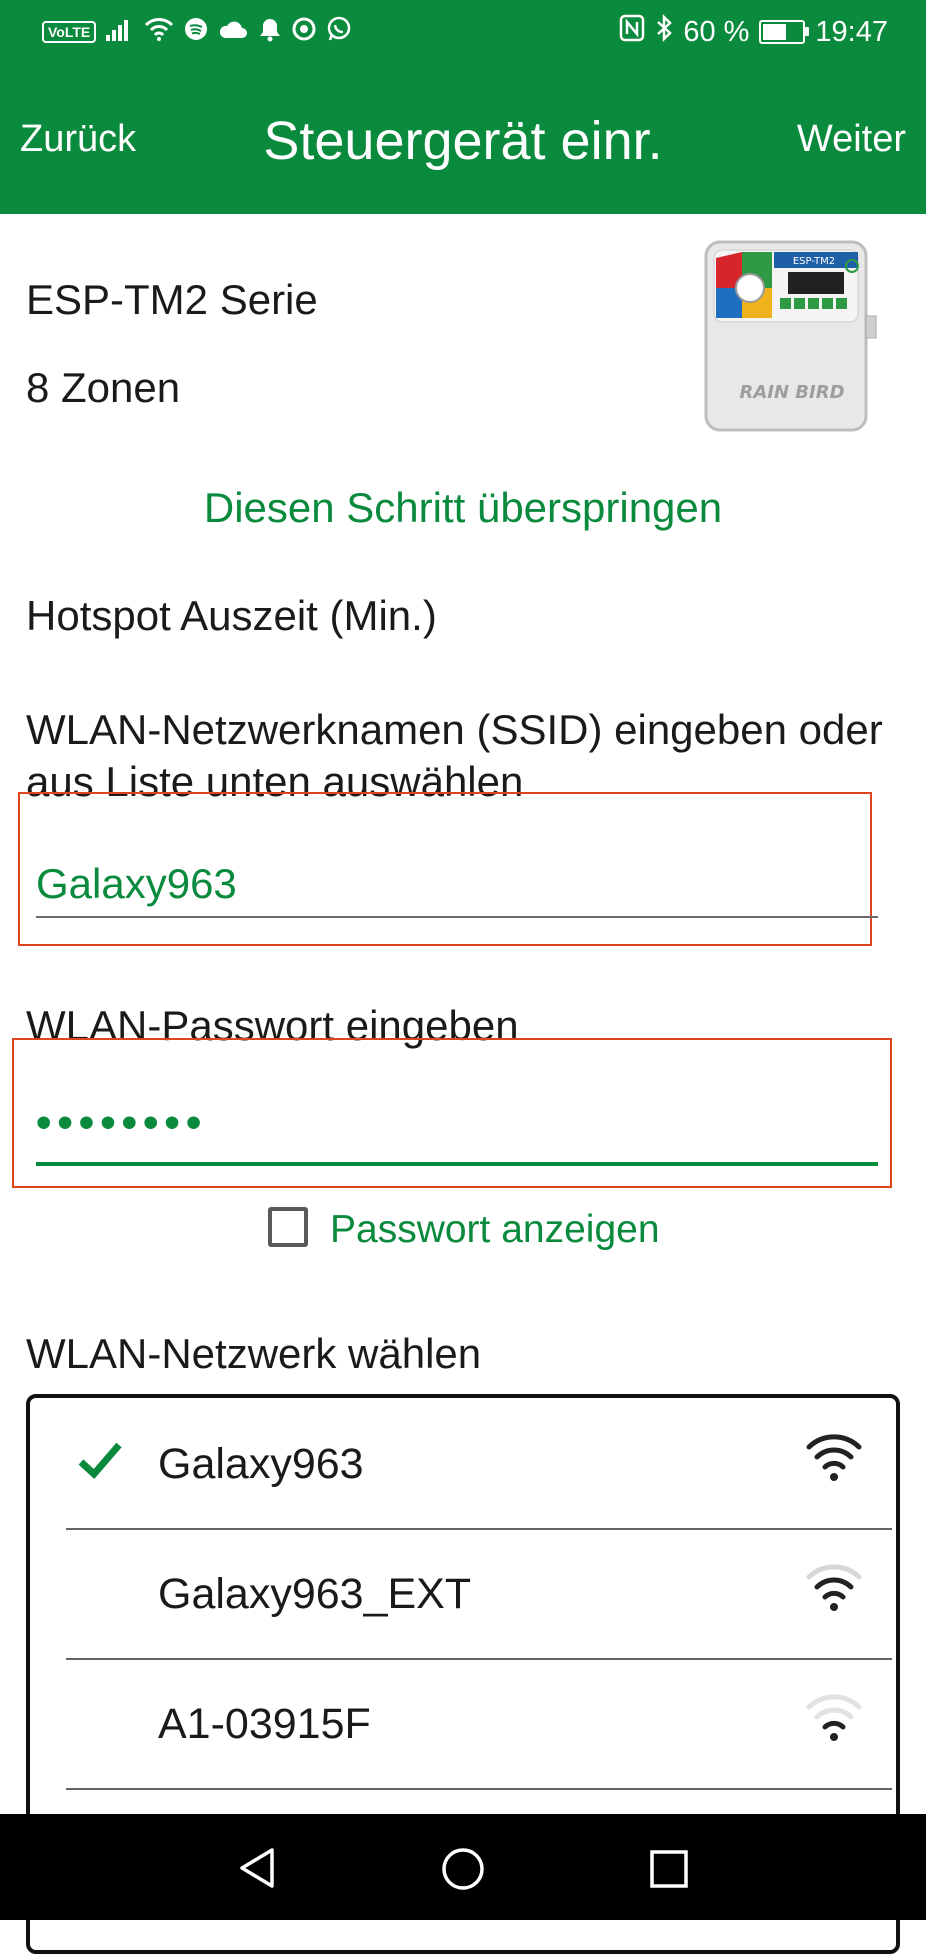  I want to click on list-item: A1-03915F, so click(479, 1725).